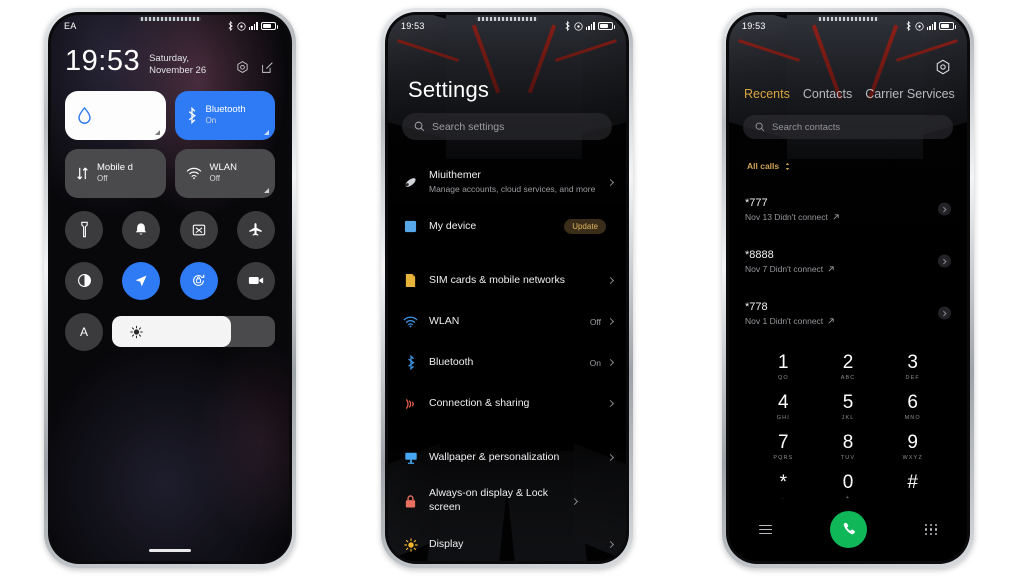  What do you see at coordinates (848, 127) in the screenshot?
I see `search-contacts-input: Search contacts` at bounding box center [848, 127].